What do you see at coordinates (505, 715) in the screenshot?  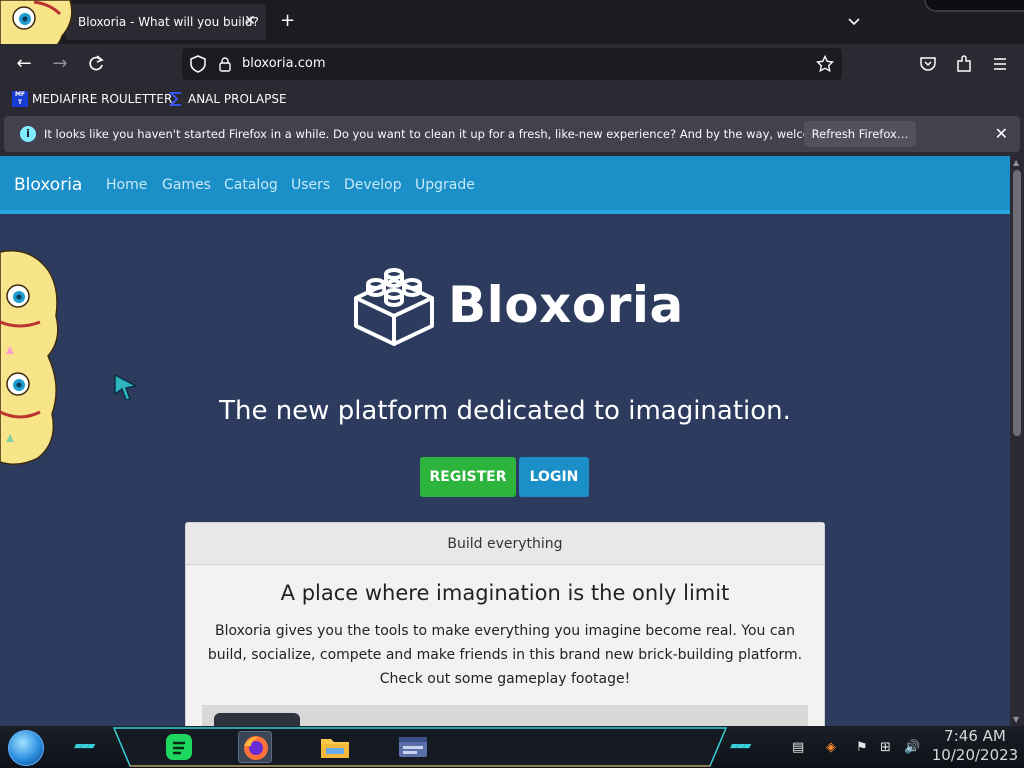 I see `gameplay-video` at bounding box center [505, 715].